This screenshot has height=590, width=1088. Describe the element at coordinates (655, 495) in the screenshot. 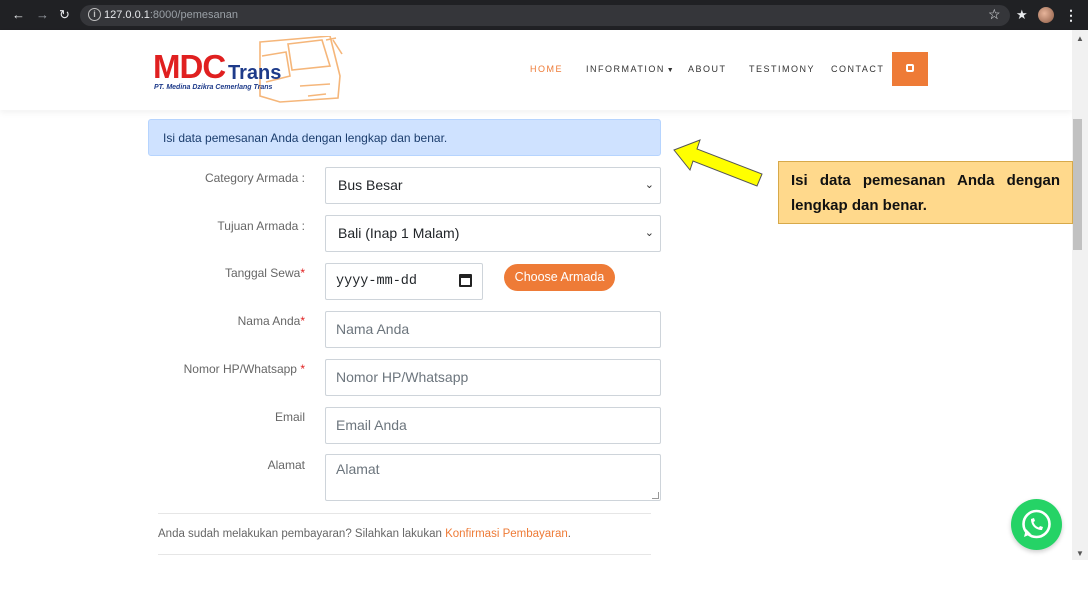

I see `resize-grip-icon` at that location.